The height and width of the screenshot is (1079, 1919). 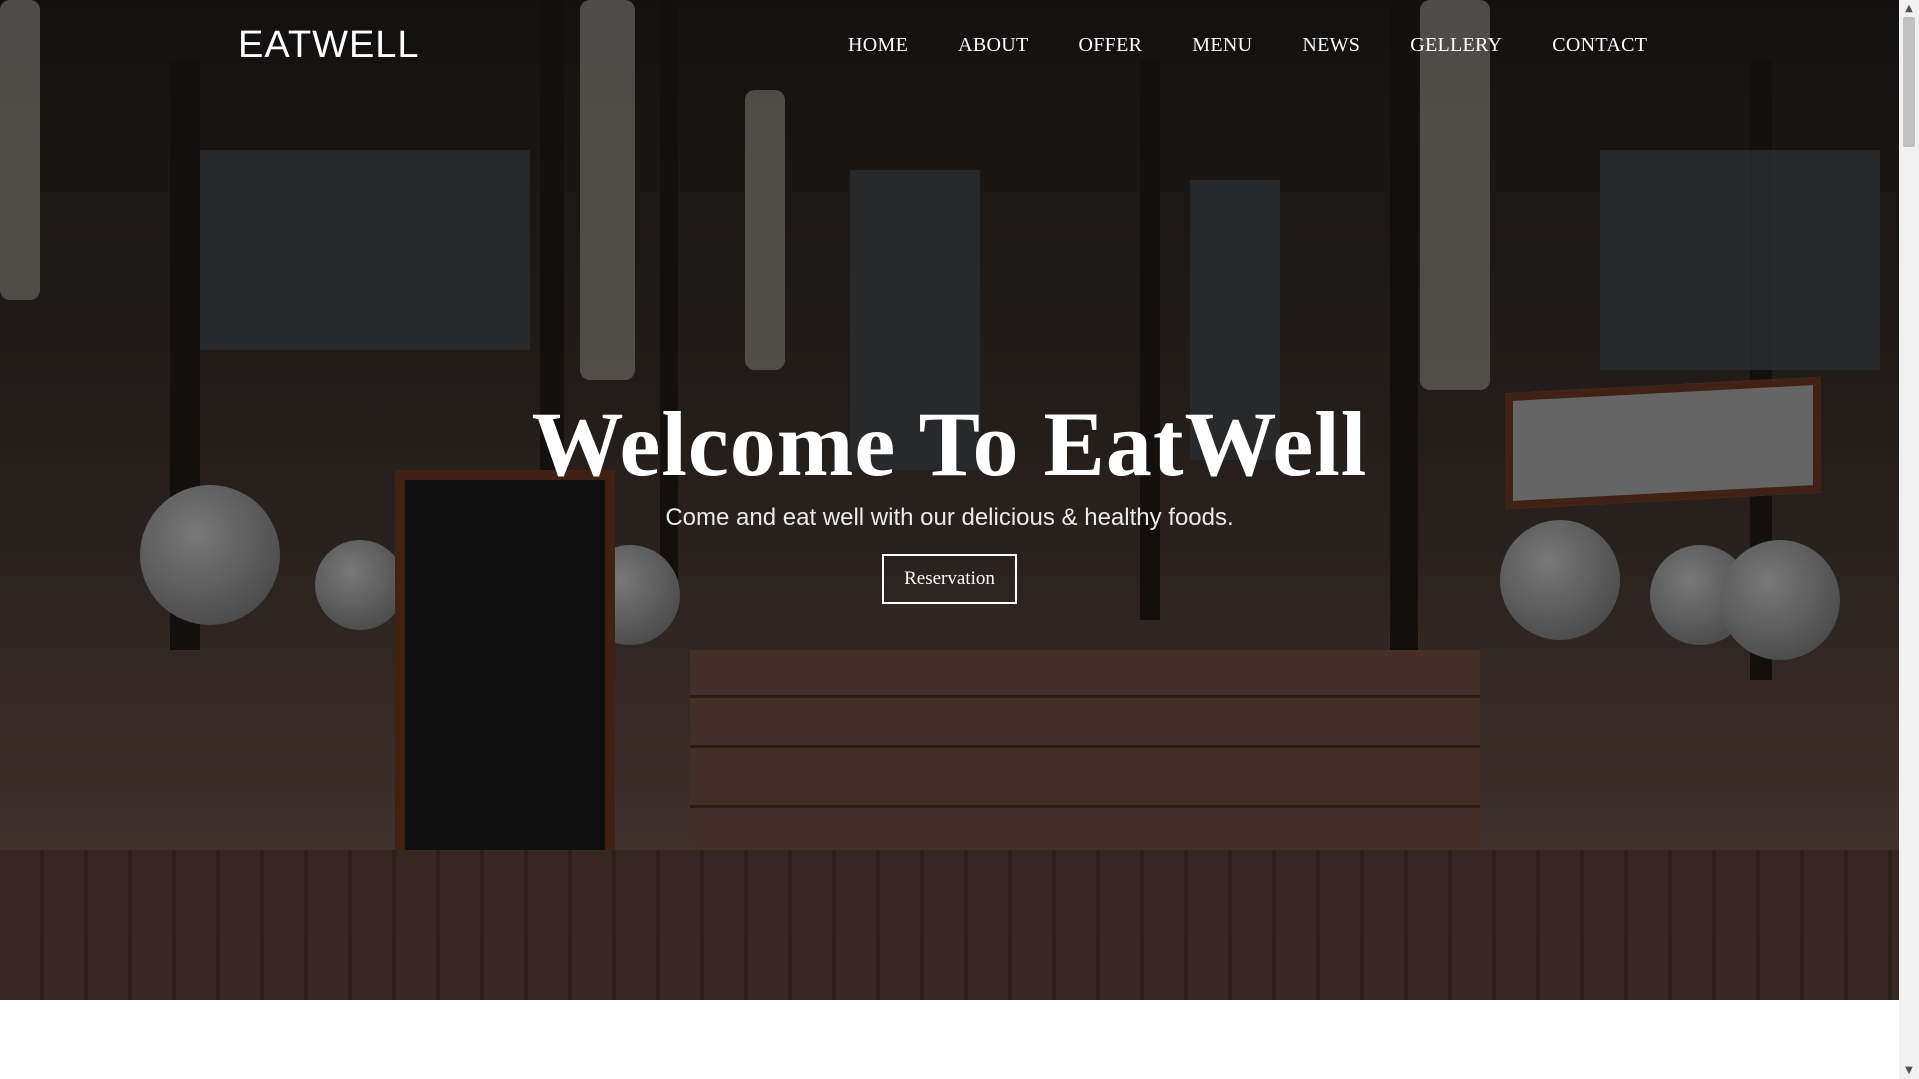 What do you see at coordinates (1331, 45) in the screenshot?
I see `nav-news-link: NEWS` at bounding box center [1331, 45].